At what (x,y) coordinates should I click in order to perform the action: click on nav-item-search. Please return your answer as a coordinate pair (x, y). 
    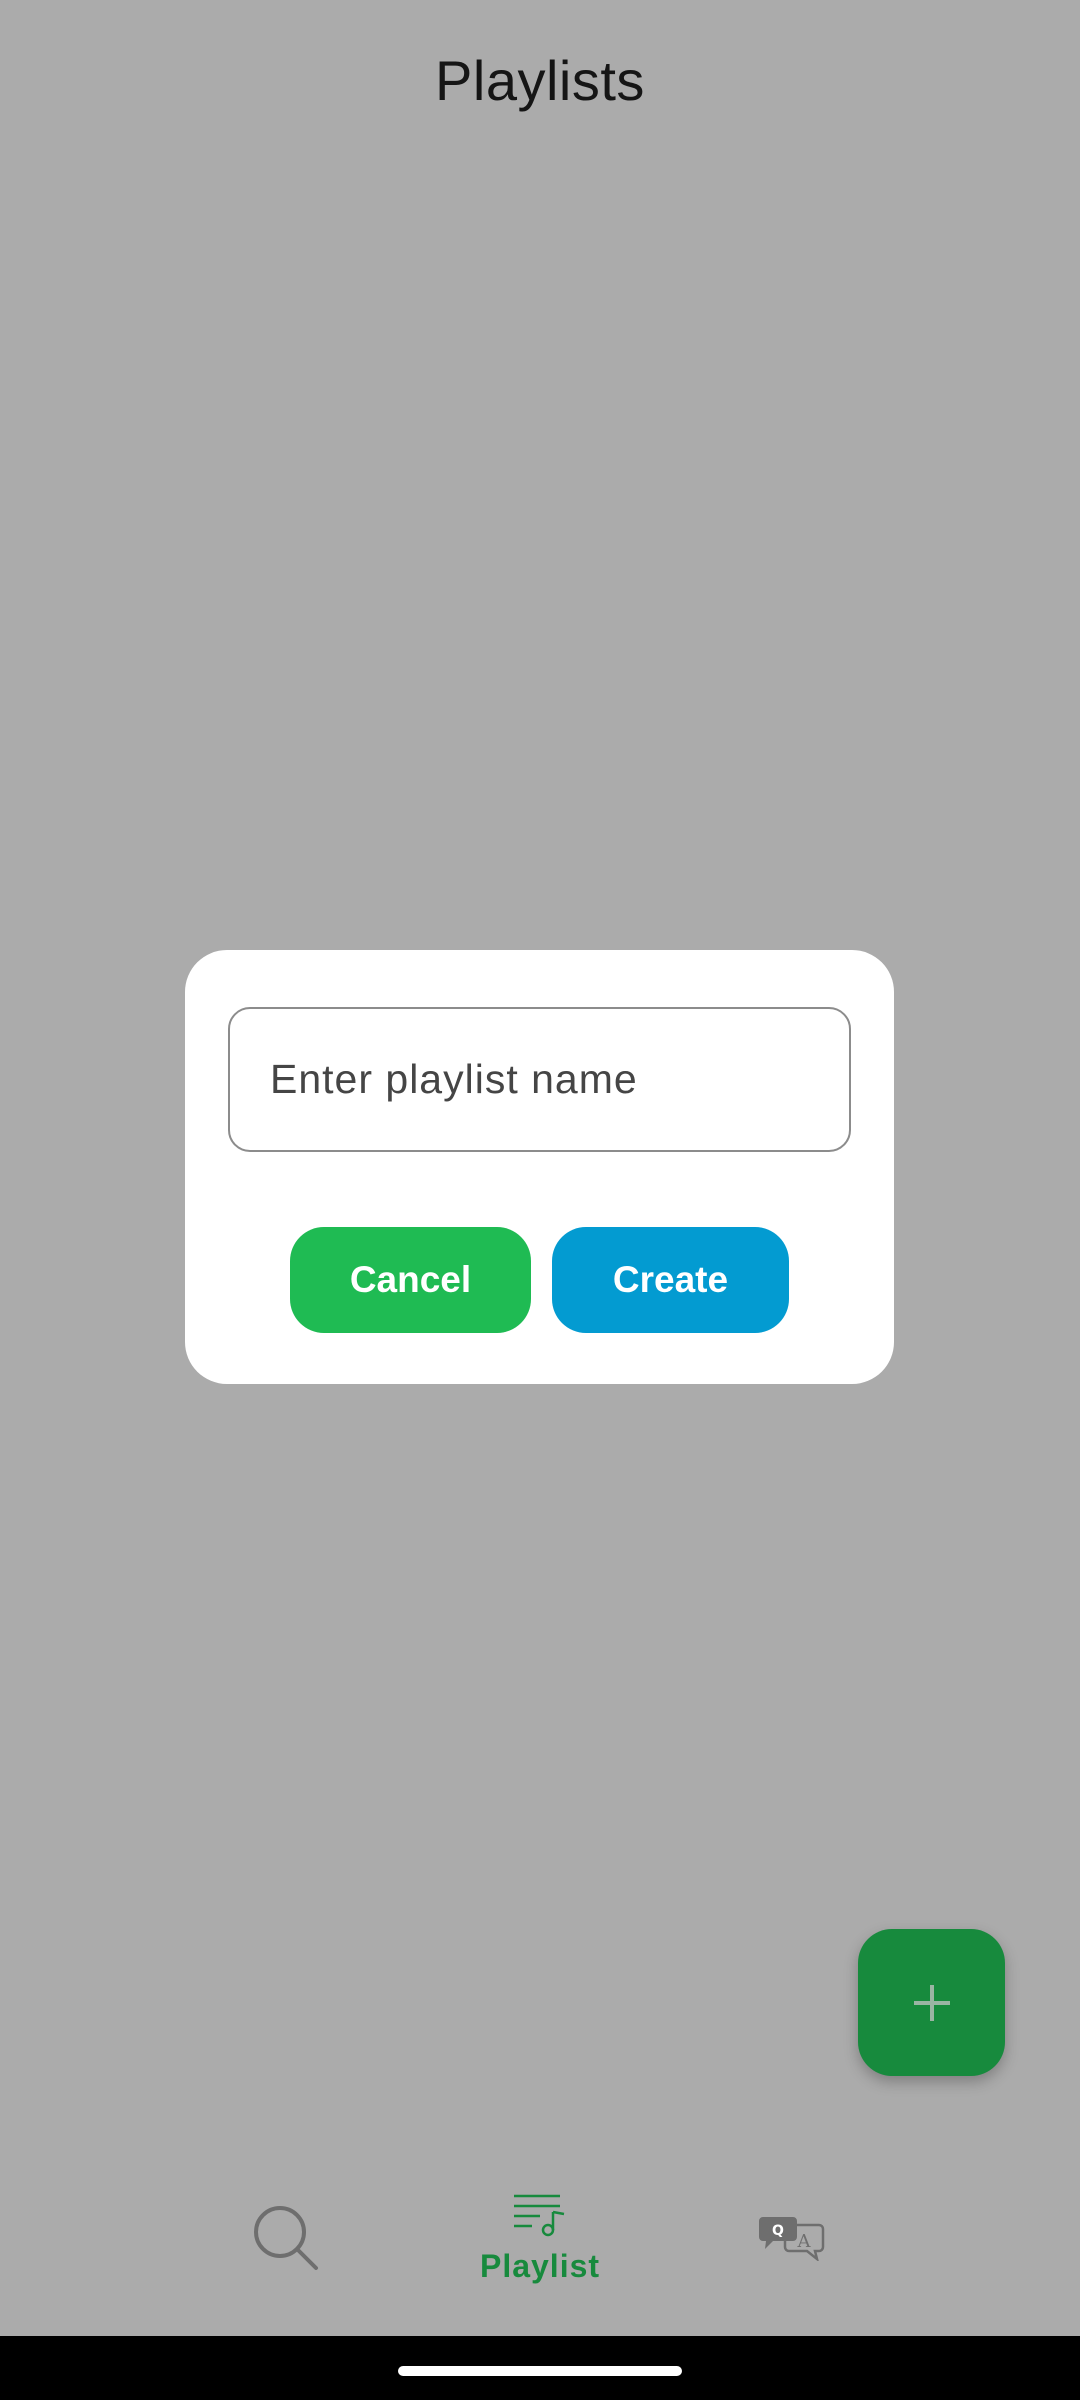
    Looking at the image, I should click on (286, 2238).